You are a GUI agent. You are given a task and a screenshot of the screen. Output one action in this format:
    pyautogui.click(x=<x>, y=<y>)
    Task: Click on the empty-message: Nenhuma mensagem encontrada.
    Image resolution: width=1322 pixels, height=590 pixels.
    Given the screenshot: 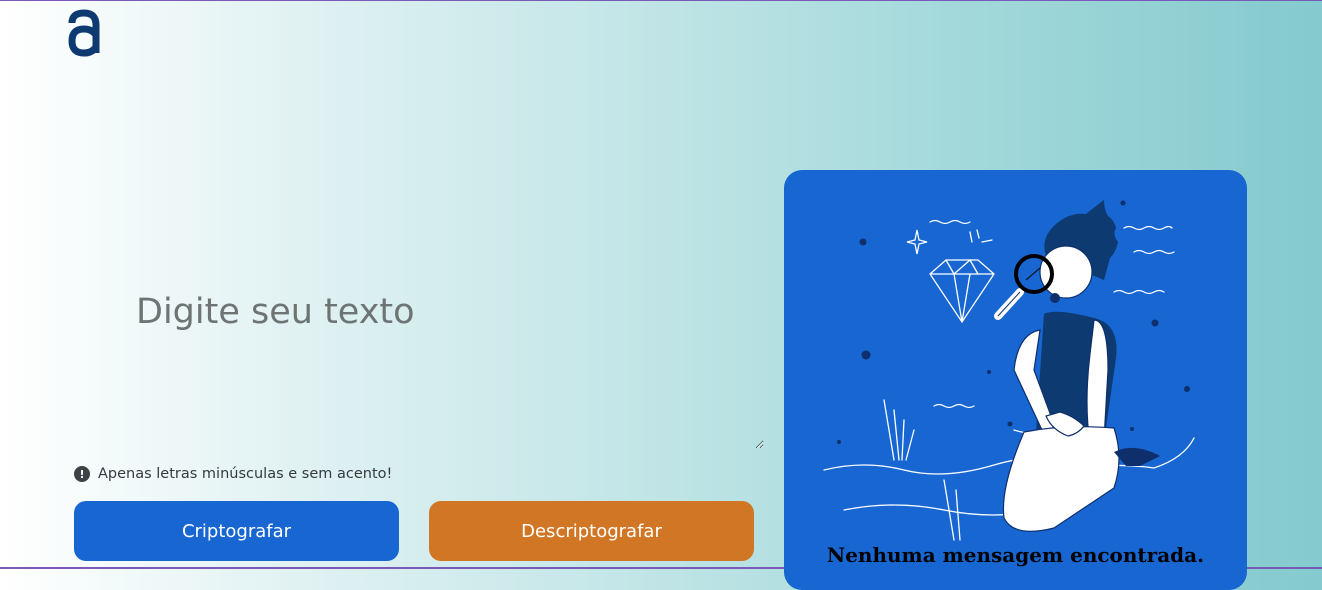 What is the action you would take?
    pyautogui.click(x=1015, y=555)
    